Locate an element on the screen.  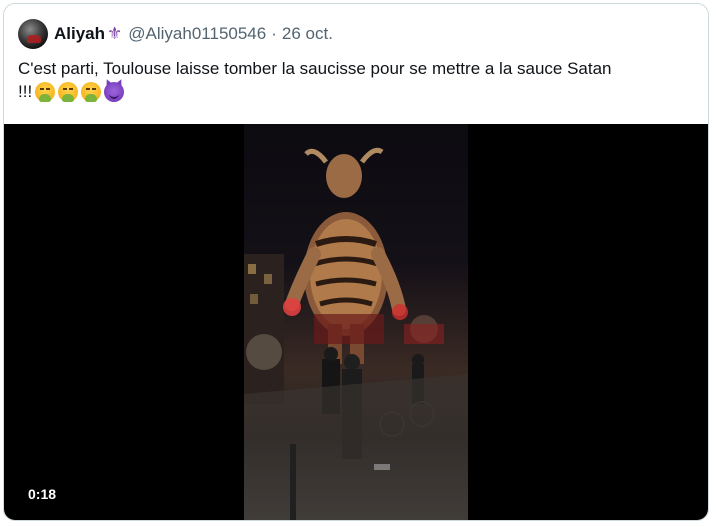
user-handle: @Aliyah01150546 is located at coordinates (197, 34).